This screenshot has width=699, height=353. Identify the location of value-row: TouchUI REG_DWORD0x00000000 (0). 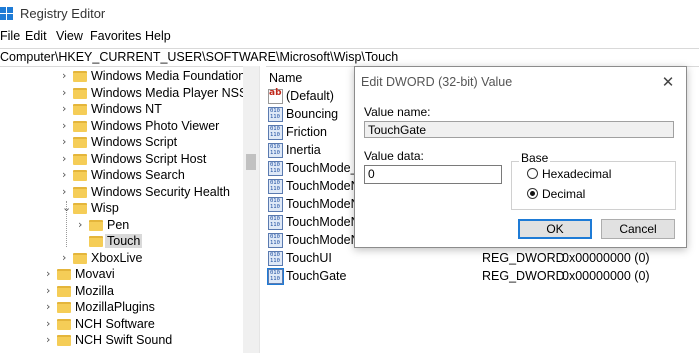
(483, 259).